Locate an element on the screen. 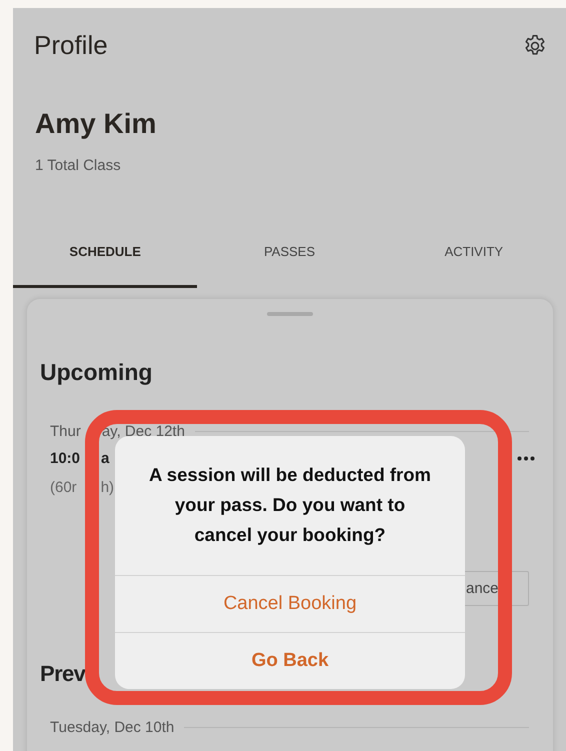 The image size is (566, 751). class-time: a is located at coordinates (105, 458).